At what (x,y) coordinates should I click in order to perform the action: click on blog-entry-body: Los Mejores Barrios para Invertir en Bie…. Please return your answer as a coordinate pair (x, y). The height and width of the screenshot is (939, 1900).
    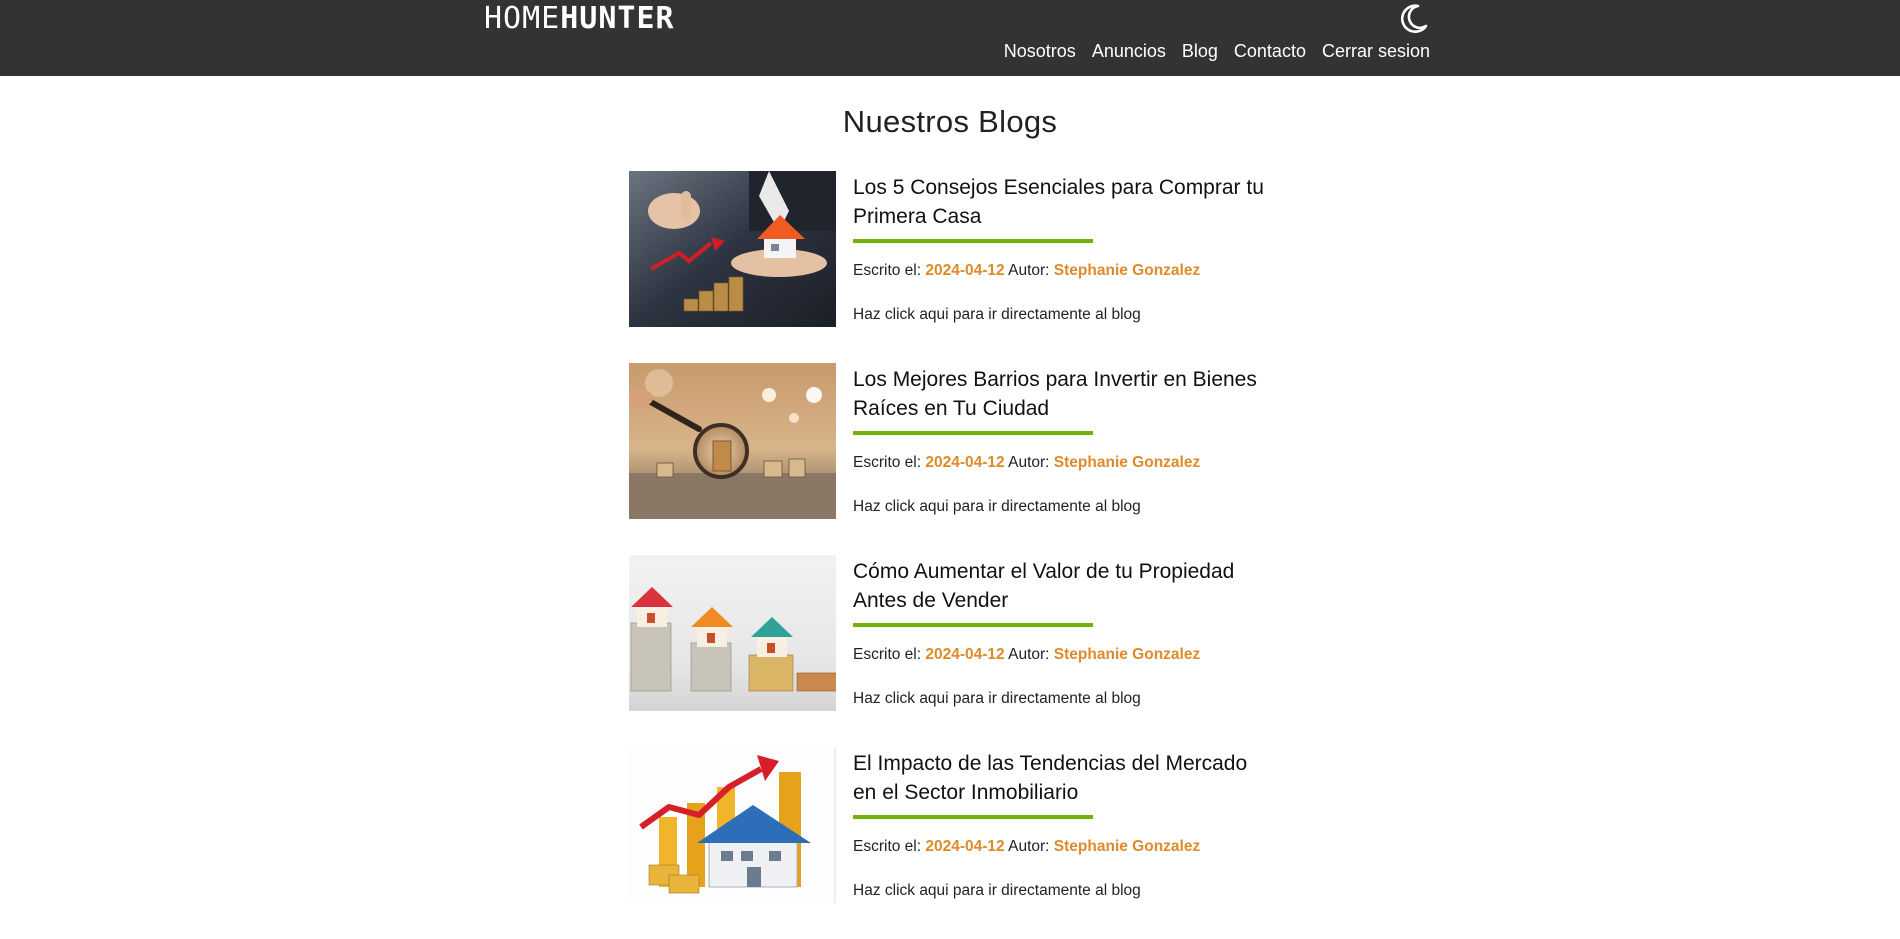
    Looking at the image, I should click on (1063, 448).